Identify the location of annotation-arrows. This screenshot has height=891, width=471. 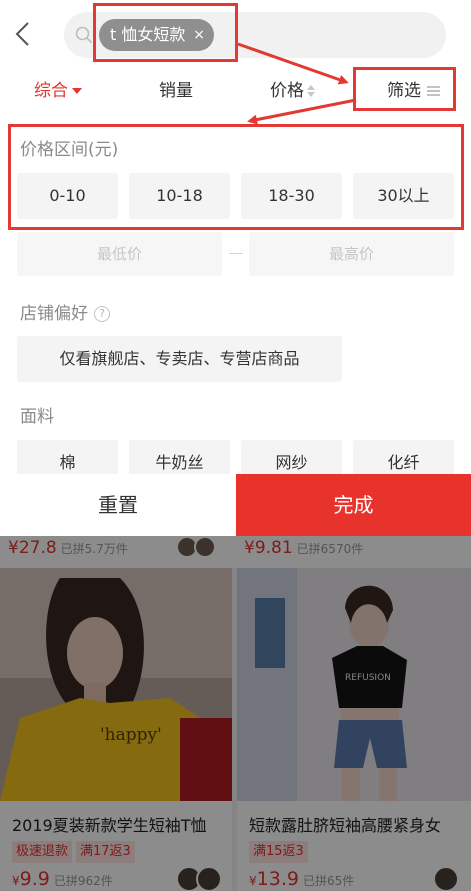
(297, 83).